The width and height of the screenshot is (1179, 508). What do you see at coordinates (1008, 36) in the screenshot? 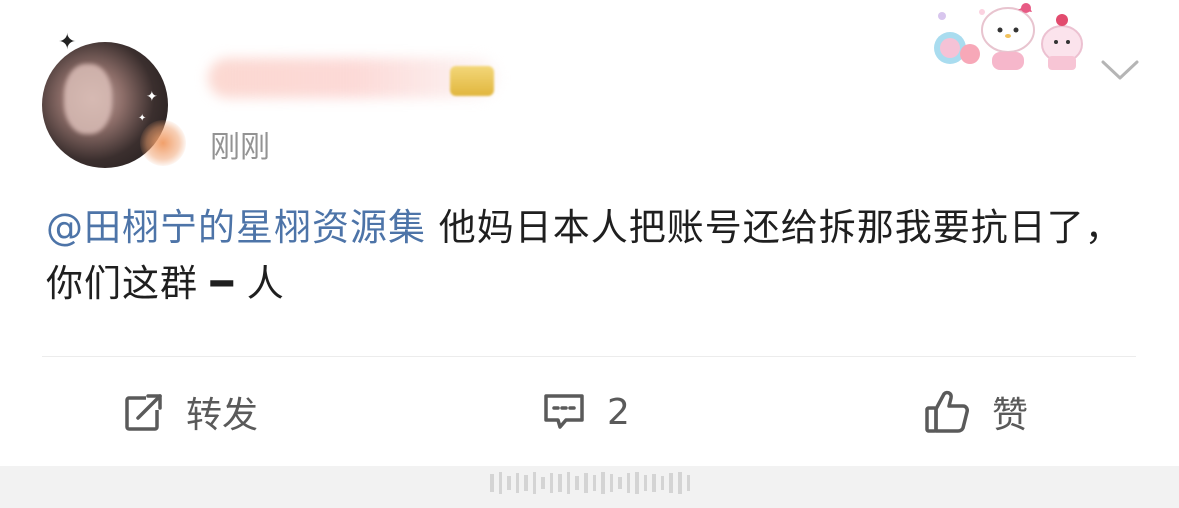
I see `hello-kitty-decoration` at bounding box center [1008, 36].